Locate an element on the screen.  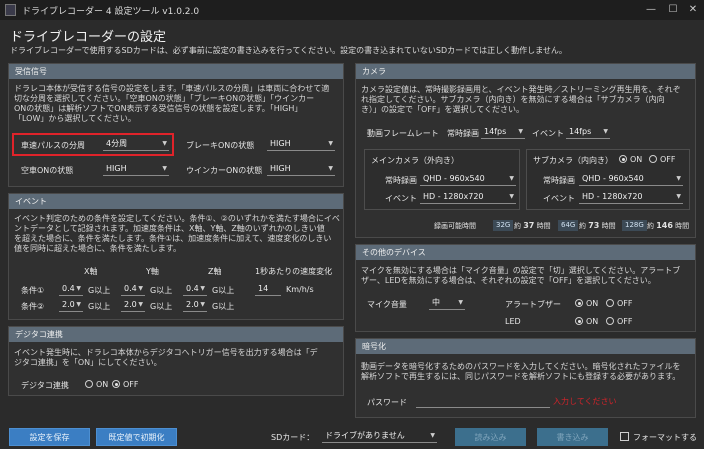
cond2-z-select: 2.0 ▼ is located at coordinates (195, 305).